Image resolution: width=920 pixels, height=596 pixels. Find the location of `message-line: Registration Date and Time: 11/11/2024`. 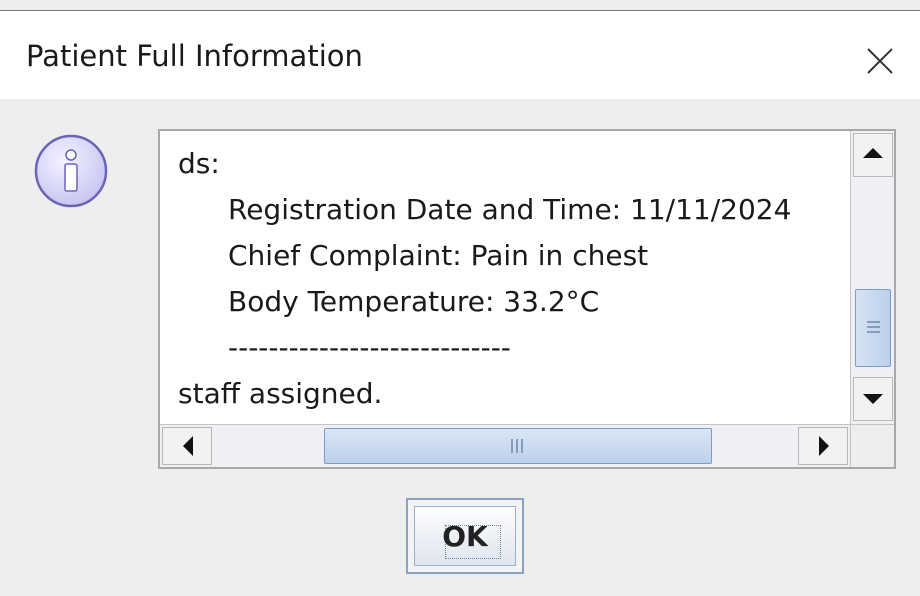

message-line: Registration Date and Time: 11/11/2024 is located at coordinates (510, 209).